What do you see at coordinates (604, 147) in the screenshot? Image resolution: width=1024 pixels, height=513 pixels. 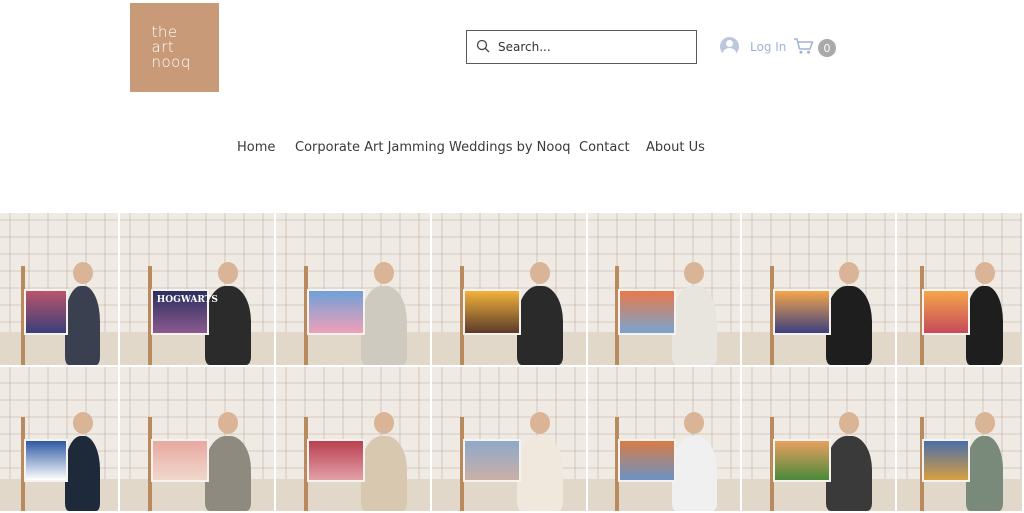 I see `nav-item-contact: Contact` at bounding box center [604, 147].